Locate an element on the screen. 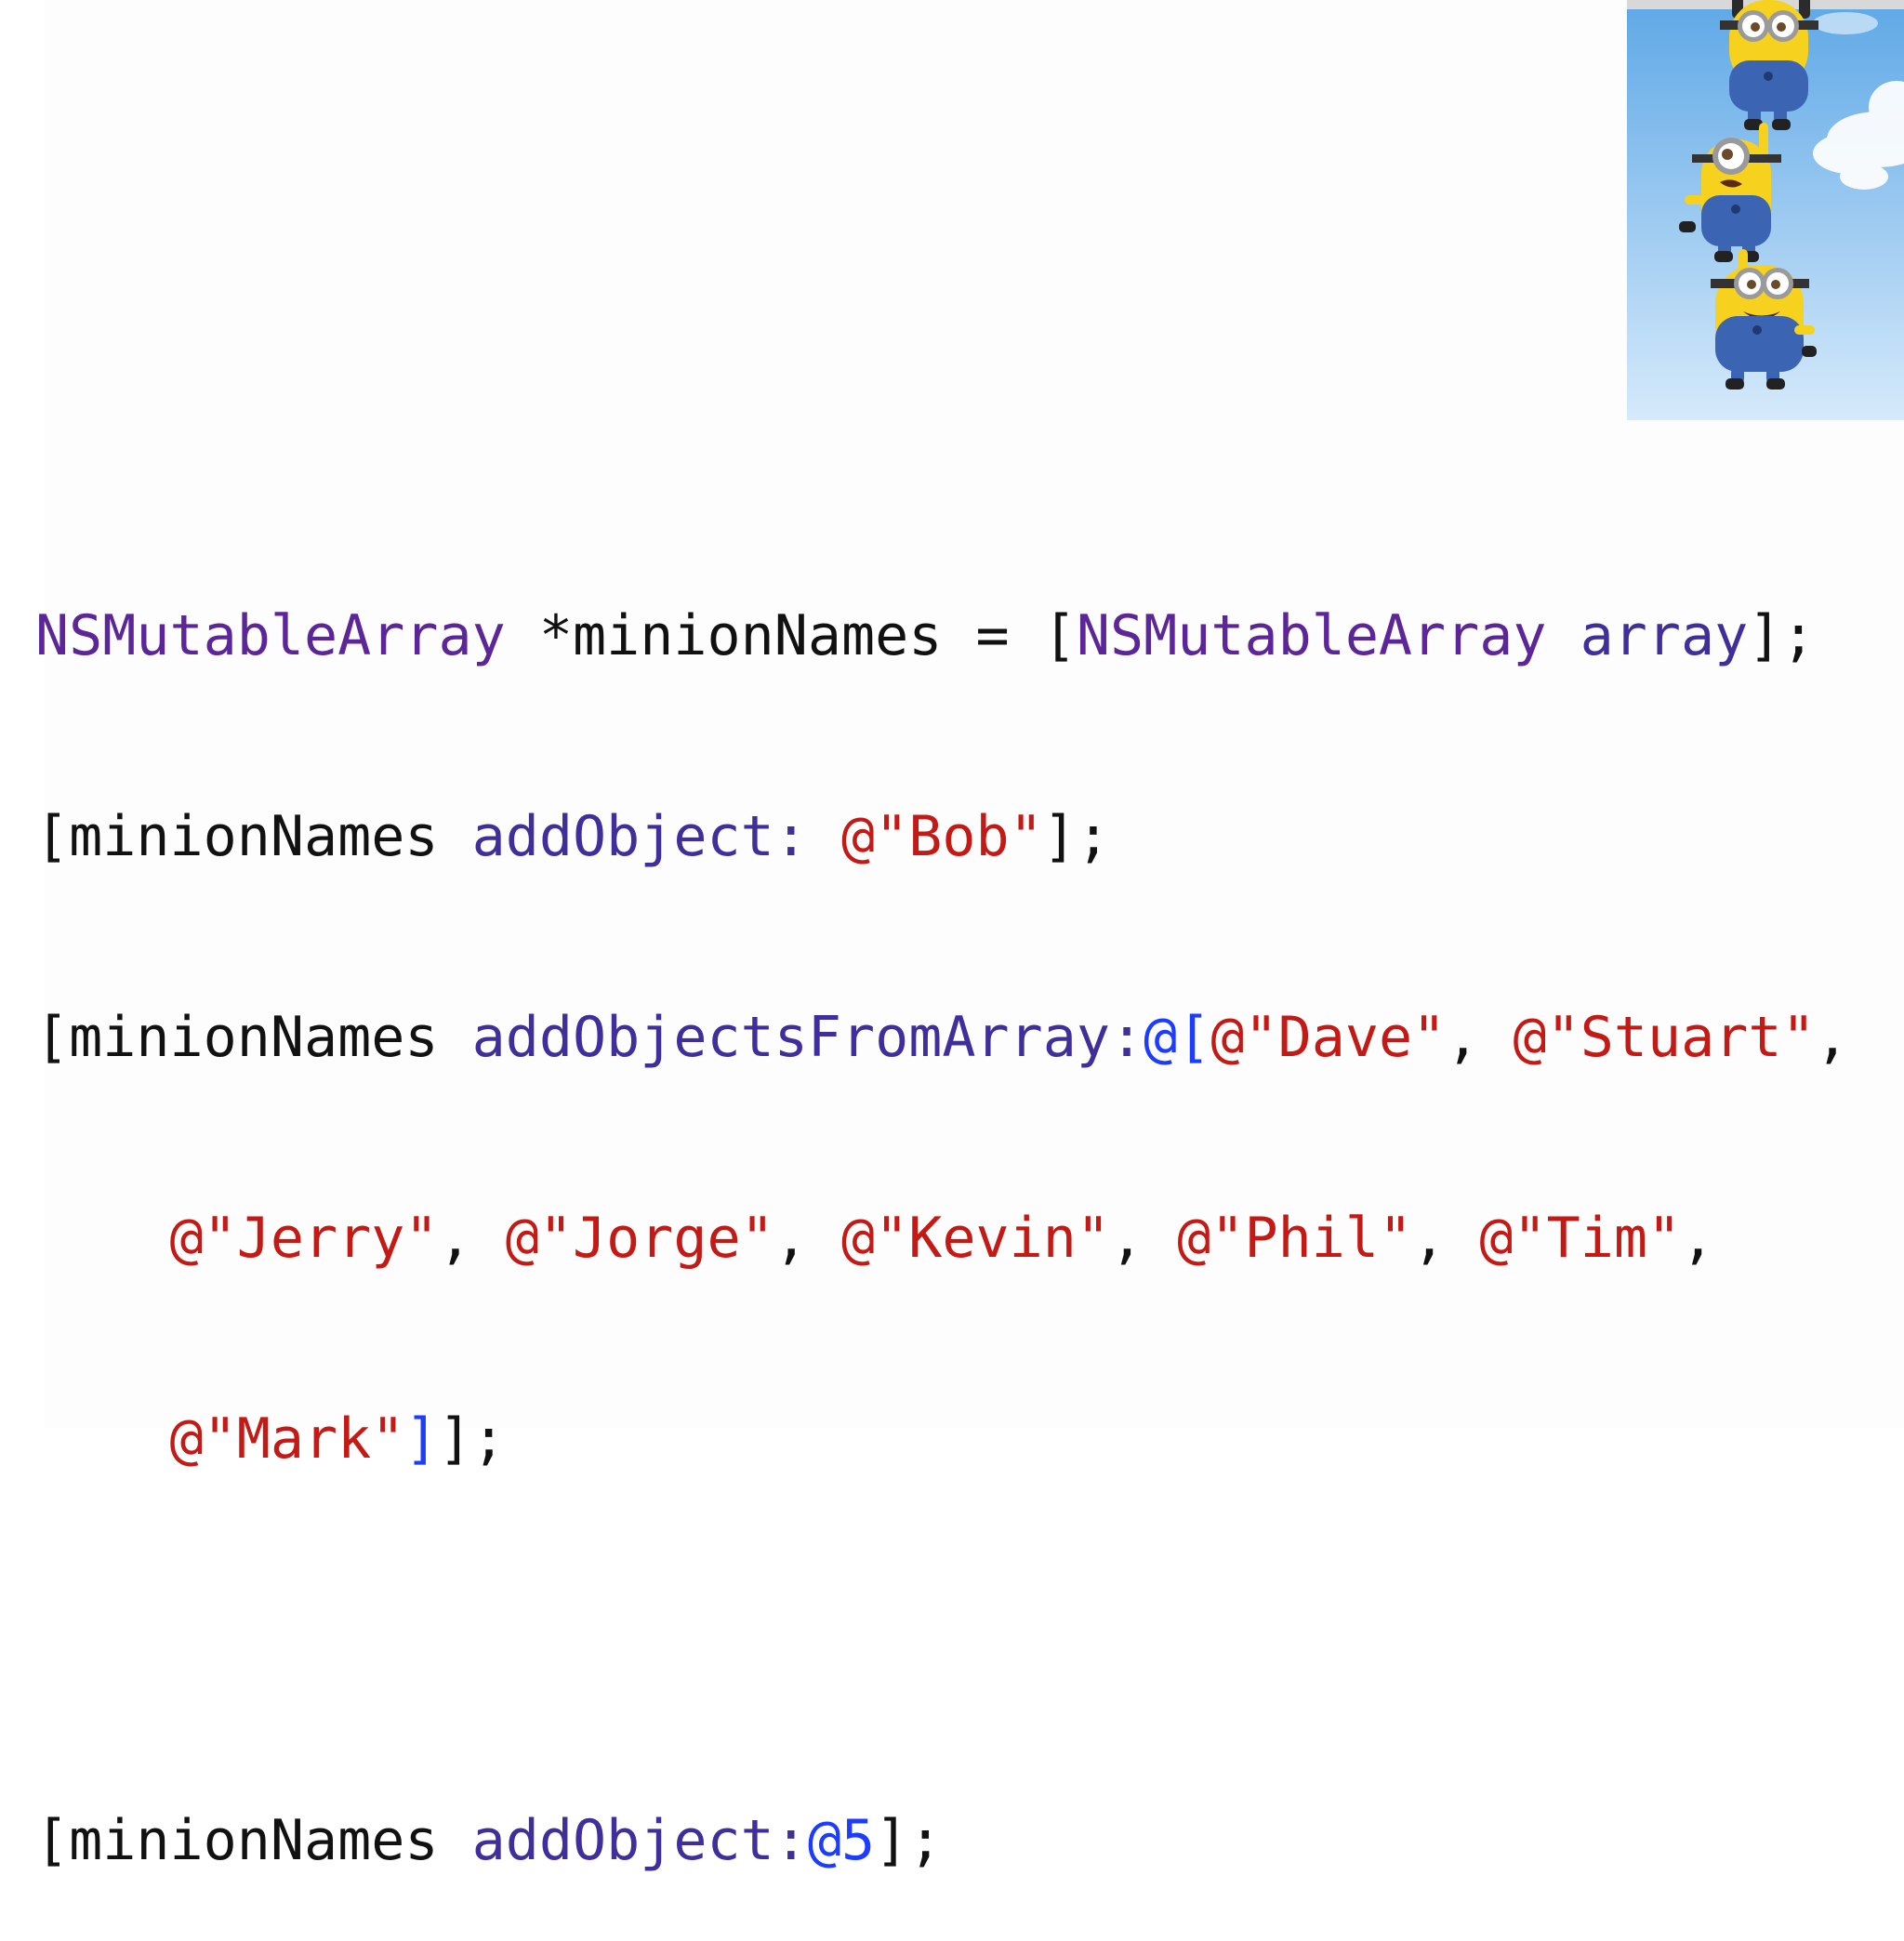 The height and width of the screenshot is (1941, 1904). array-literal-close: ] is located at coordinates (421, 1439).